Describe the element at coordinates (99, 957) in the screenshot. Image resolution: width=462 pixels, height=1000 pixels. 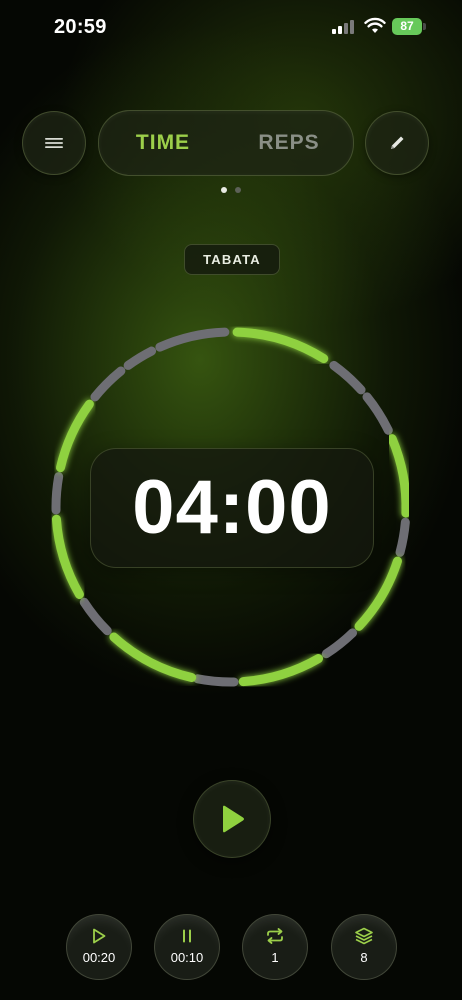
I see `work-interval-value: 00:20` at that location.